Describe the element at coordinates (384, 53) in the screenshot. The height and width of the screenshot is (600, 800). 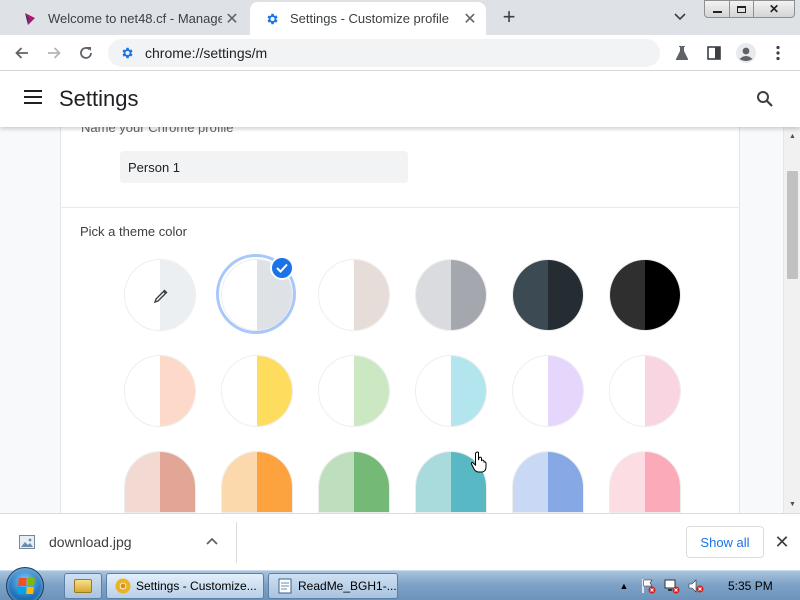
I see `address-bar: chrome://settings/m` at that location.